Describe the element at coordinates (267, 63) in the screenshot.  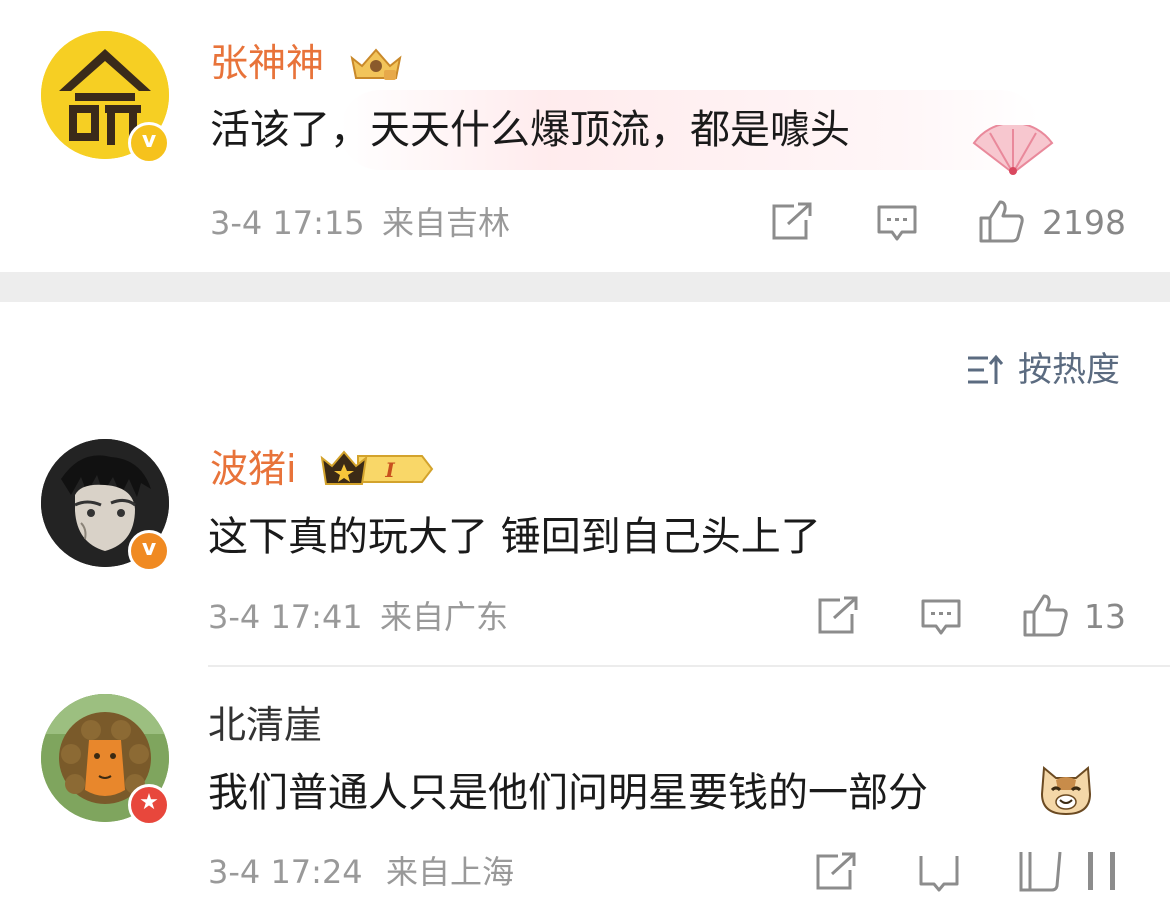
I see `username: 张神神` at that location.